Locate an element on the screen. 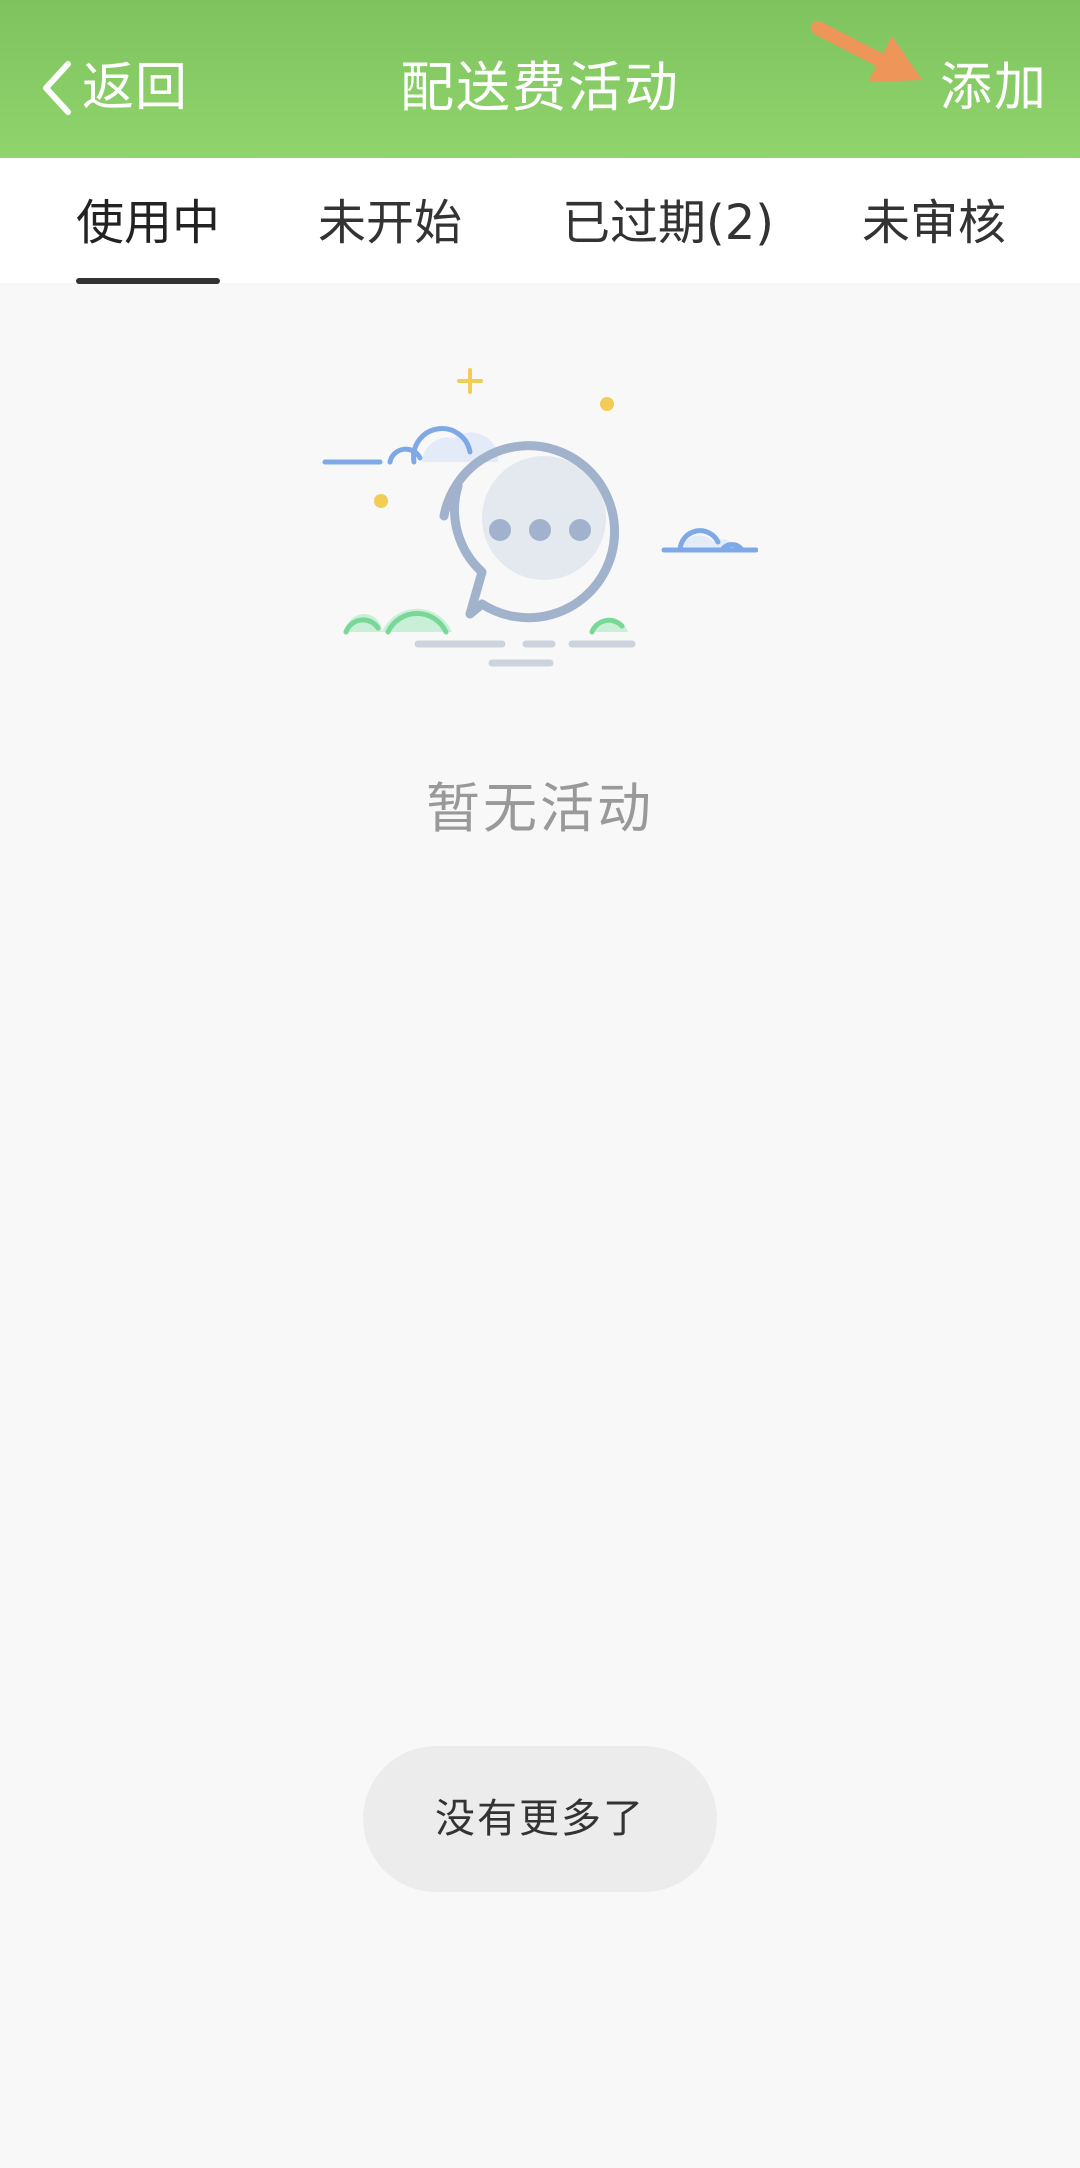  tab-bar: 使用中 未开始 已过期(2) 未审核 is located at coordinates (540, 221).